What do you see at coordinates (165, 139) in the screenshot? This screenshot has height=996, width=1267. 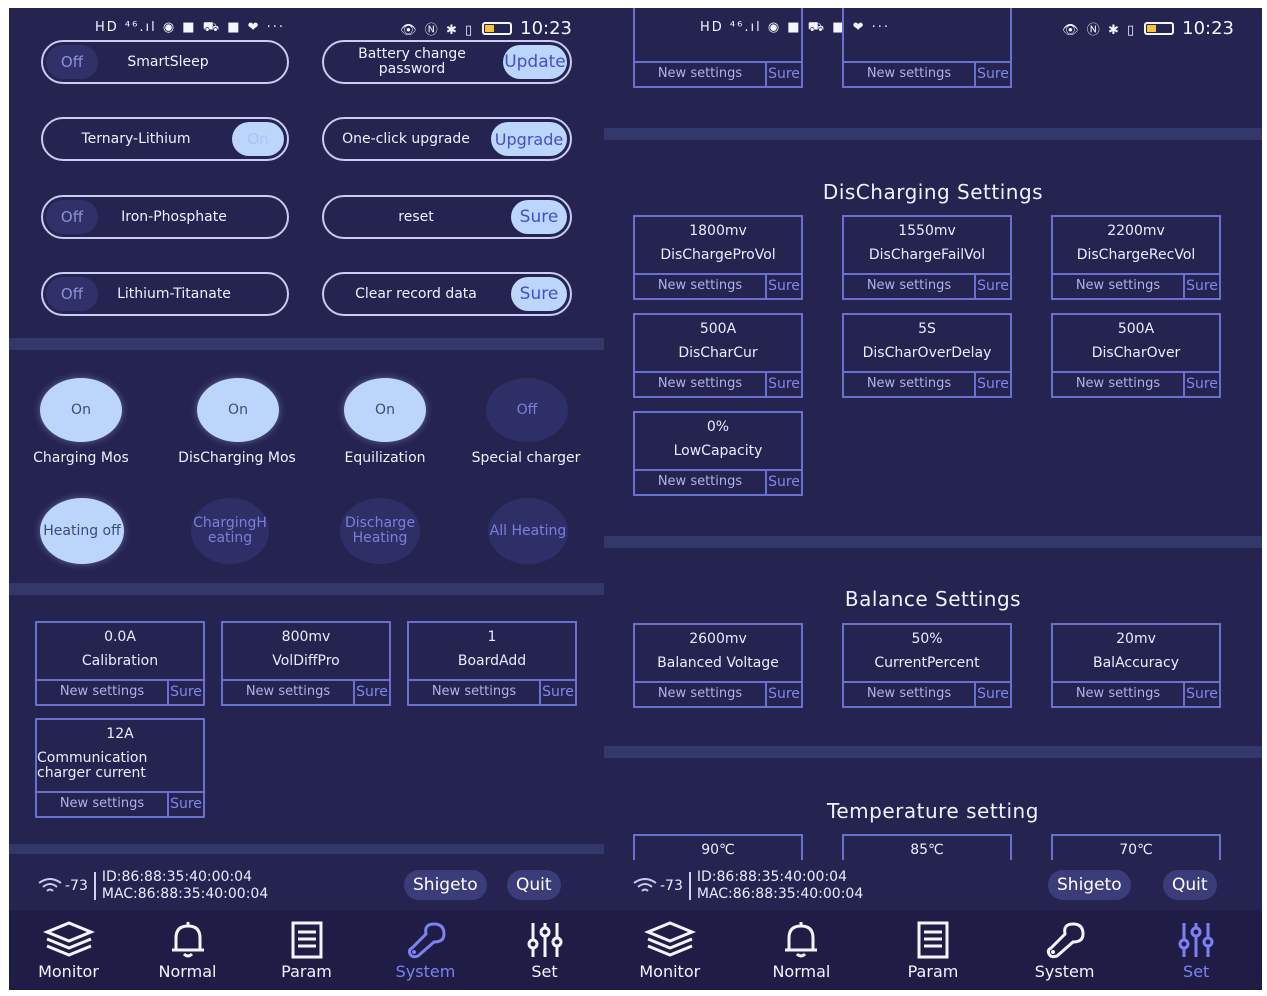 I see `ternary-lithium-toggle: Ternary-Lithium On` at bounding box center [165, 139].